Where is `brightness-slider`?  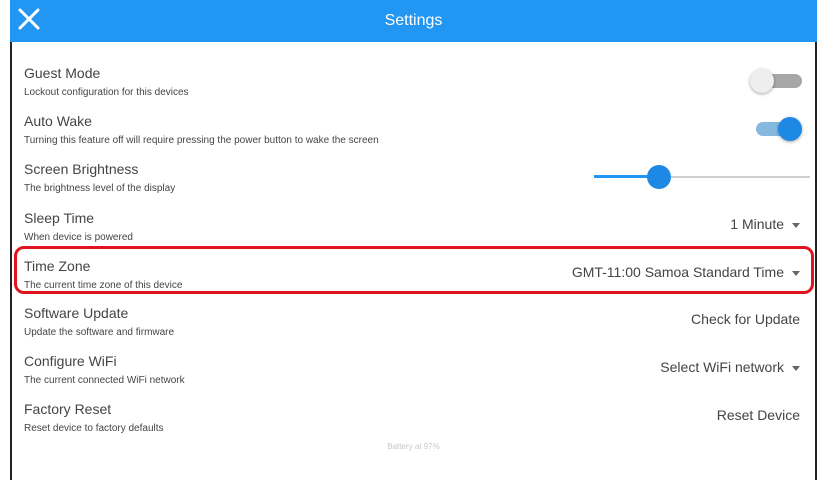
brightness-slider is located at coordinates (702, 177).